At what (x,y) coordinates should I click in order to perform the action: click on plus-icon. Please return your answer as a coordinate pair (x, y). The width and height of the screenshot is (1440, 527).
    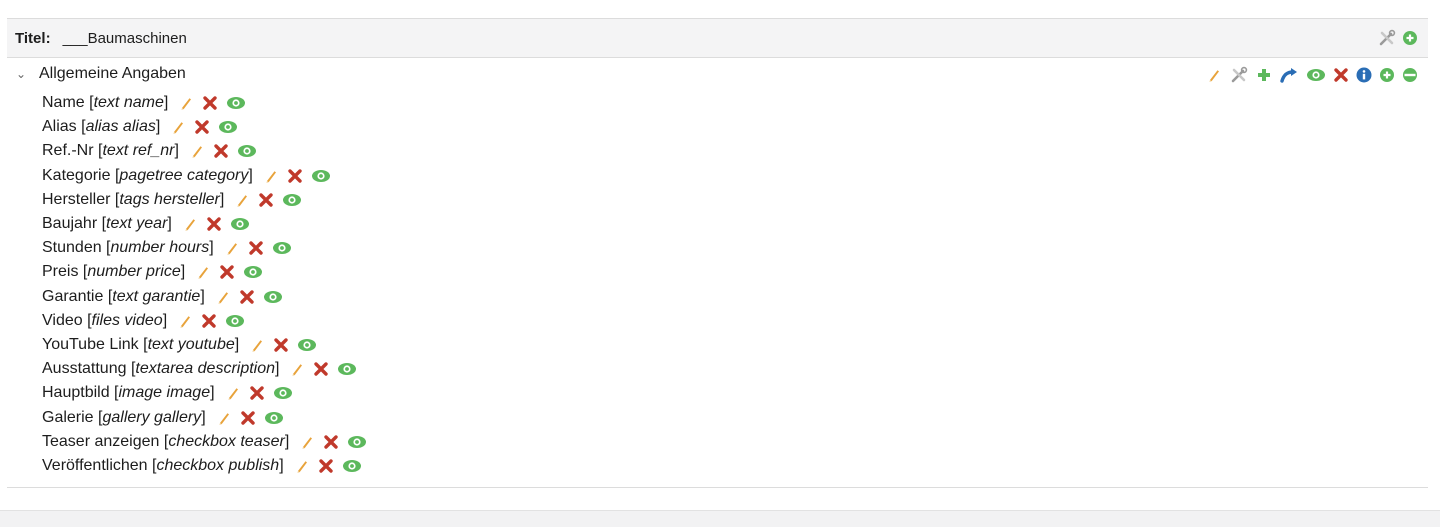
    Looking at the image, I should click on (1264, 75).